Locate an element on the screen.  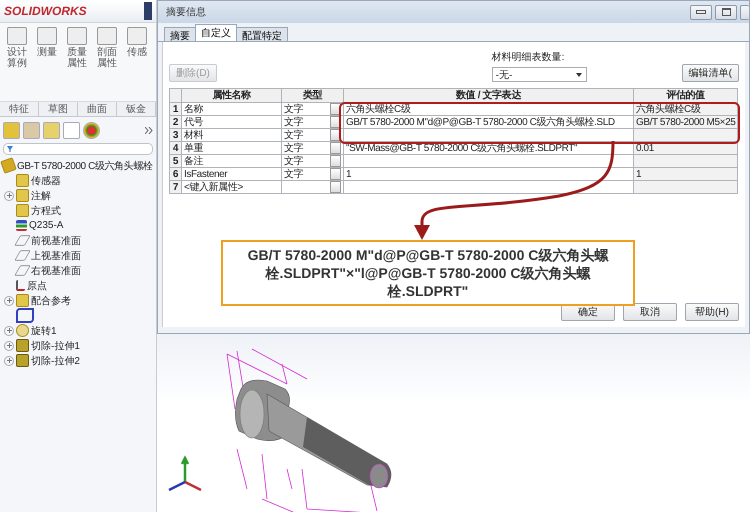
dialog-tab: 自定义 is located at coordinates (216, 32).